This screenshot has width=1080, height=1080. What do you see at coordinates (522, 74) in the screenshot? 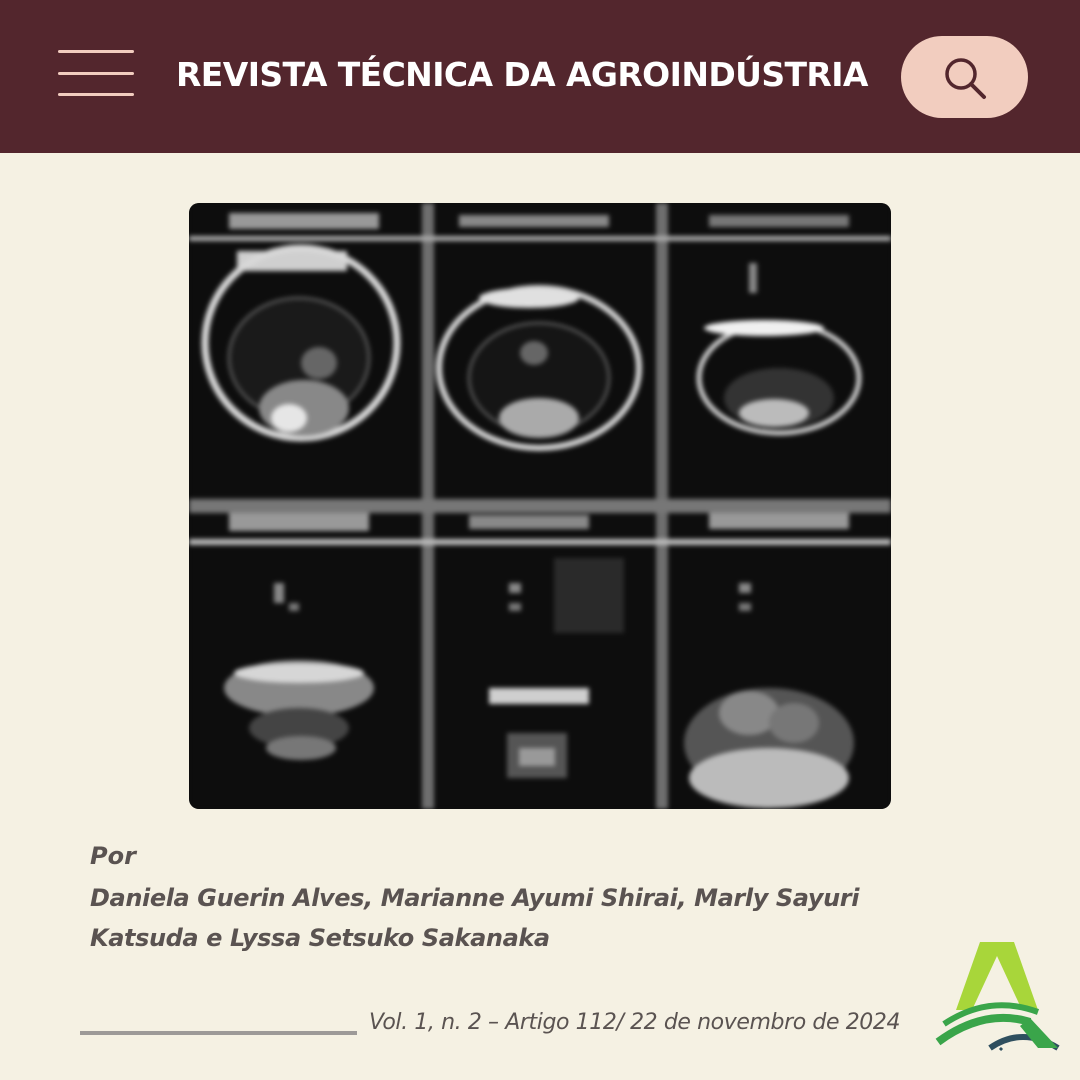
I see `site-title: REVISTA TÉCNICA DA AGROINDÚSTRIA` at bounding box center [522, 74].